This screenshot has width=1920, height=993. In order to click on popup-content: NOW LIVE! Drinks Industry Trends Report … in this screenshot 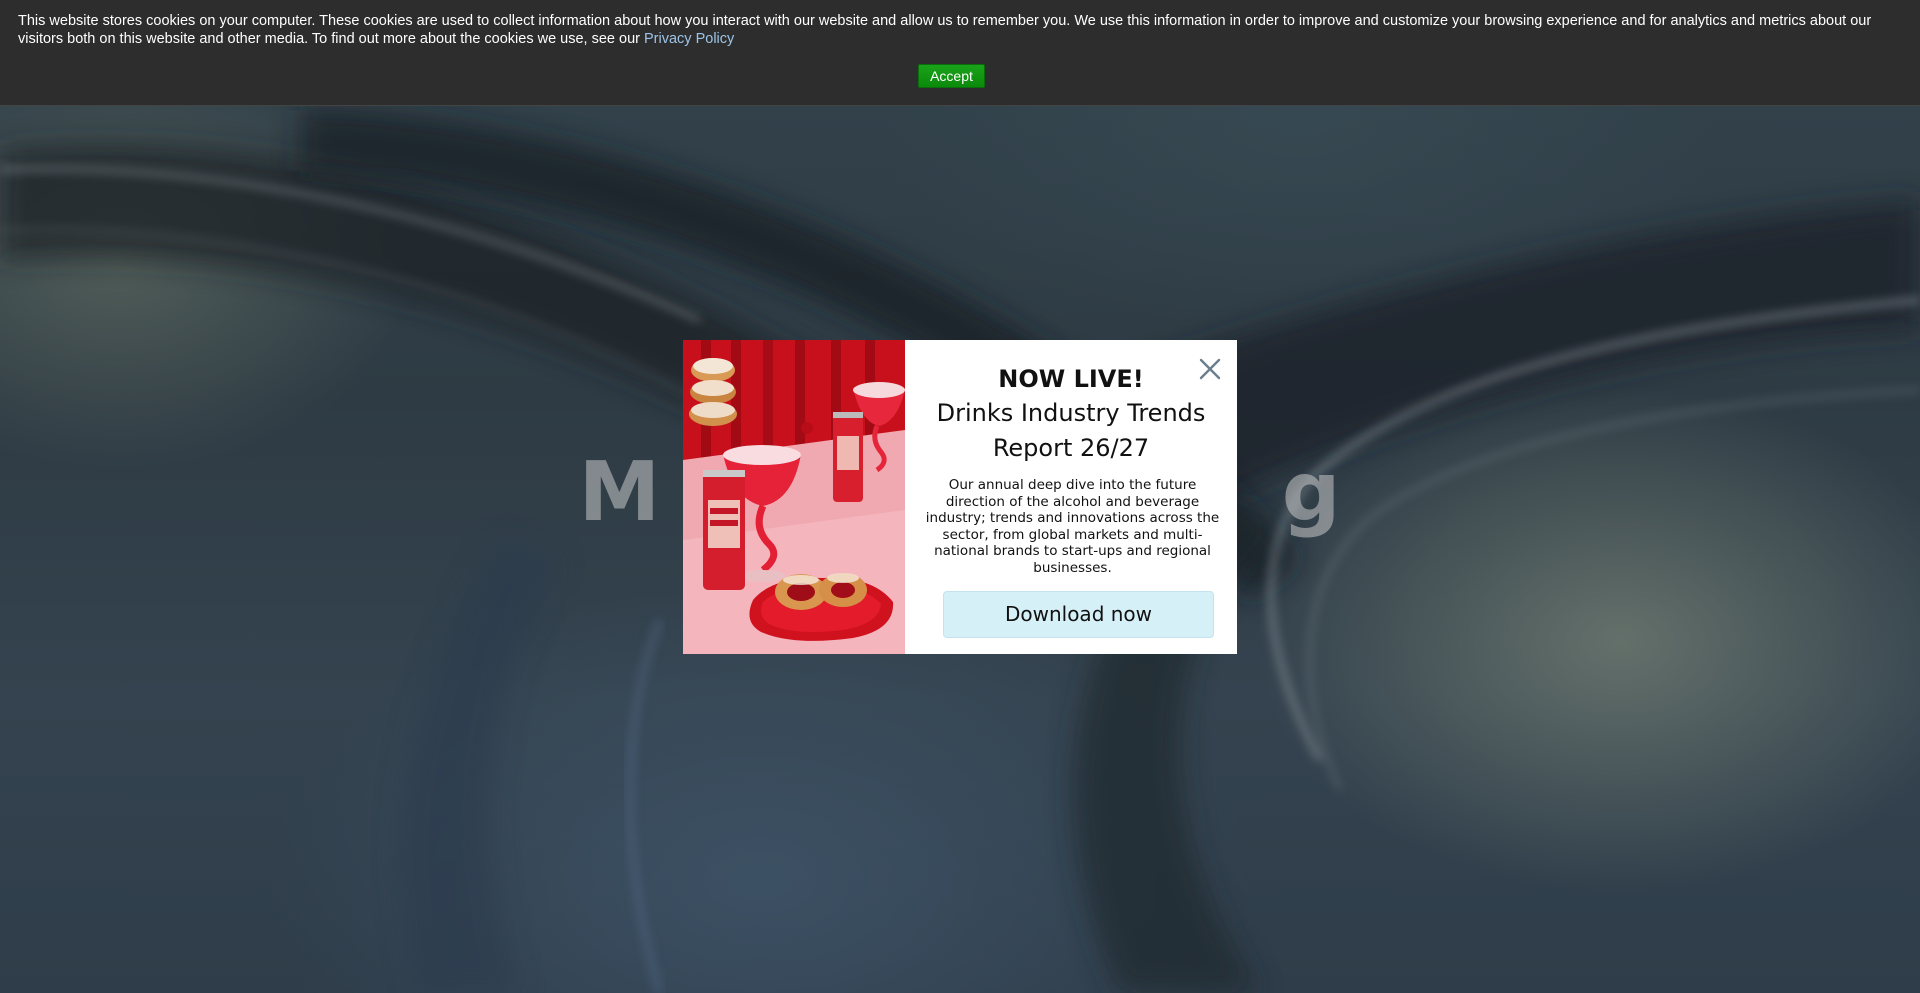, I will do `click(1071, 497)`.